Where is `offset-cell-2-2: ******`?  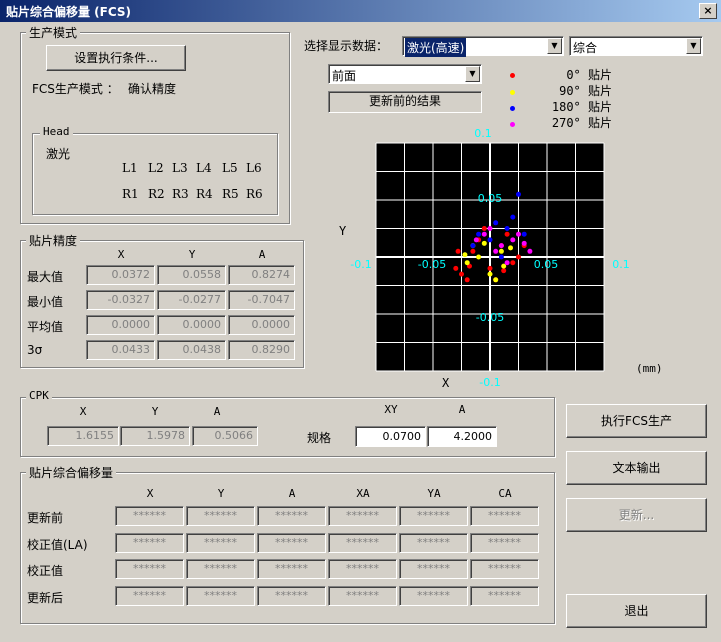
offset-cell-2-2: ****** is located at coordinates (291, 569).